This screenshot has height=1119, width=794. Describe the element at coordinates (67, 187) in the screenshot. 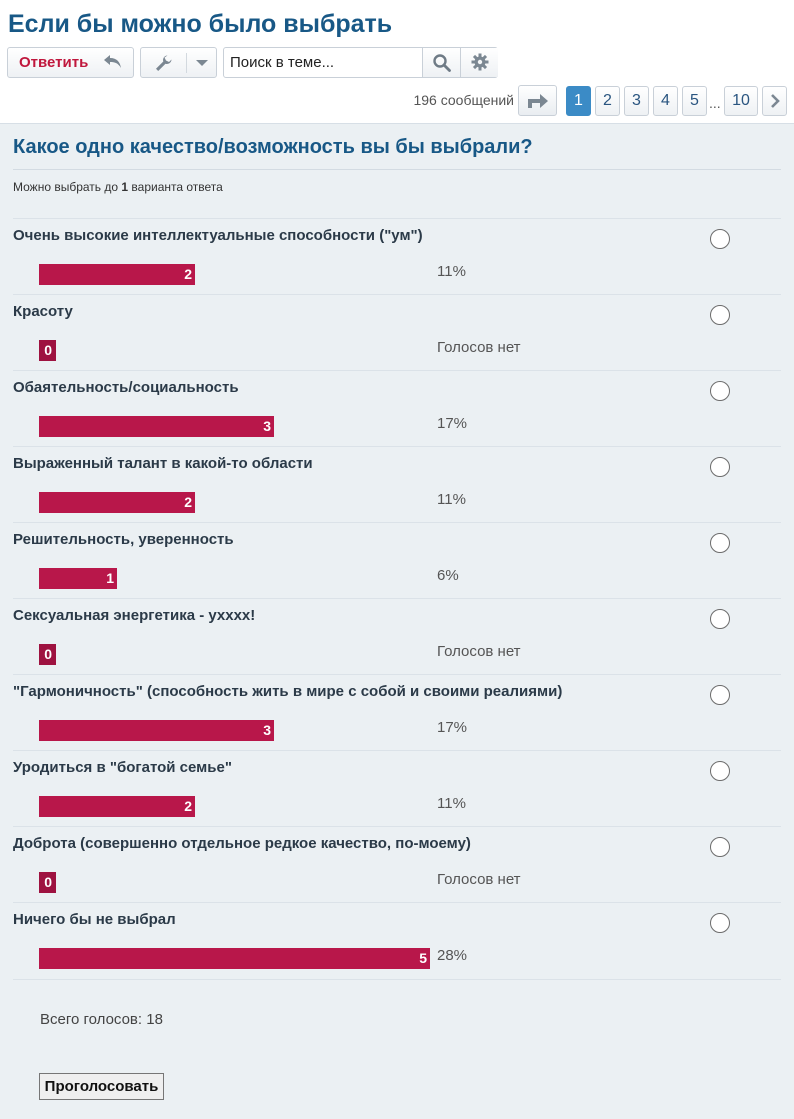

I see `poll-hint-prefix: Можно выбрать до` at that location.